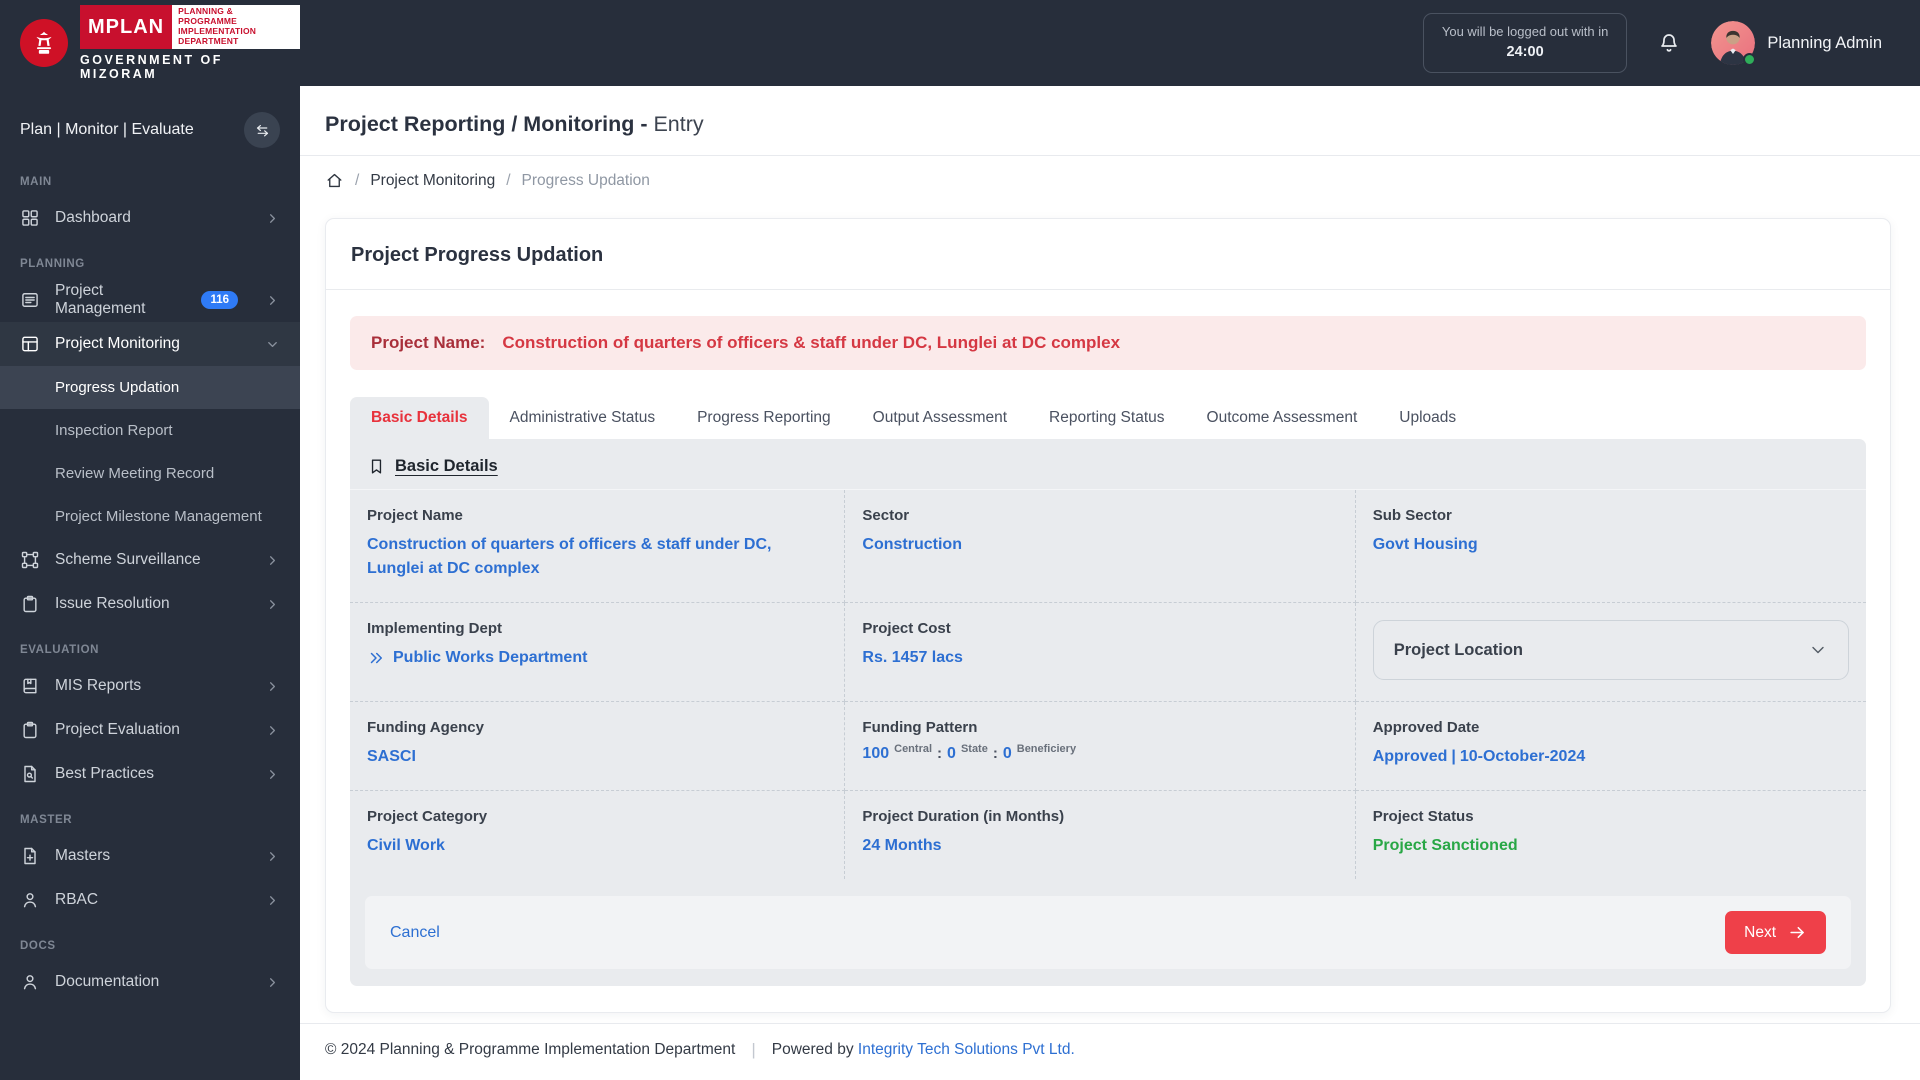  What do you see at coordinates (1775, 932) in the screenshot?
I see `next-button: Next` at bounding box center [1775, 932].